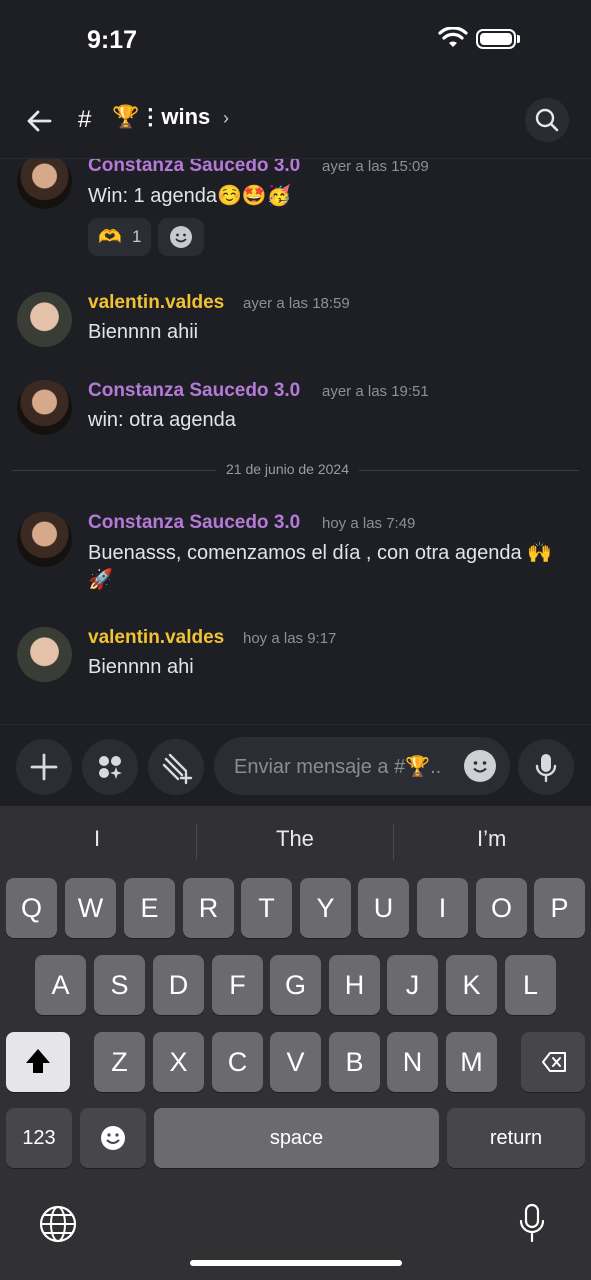 This screenshot has width=591, height=1280. What do you see at coordinates (90, 908) in the screenshot?
I see `key-w: W` at bounding box center [90, 908].